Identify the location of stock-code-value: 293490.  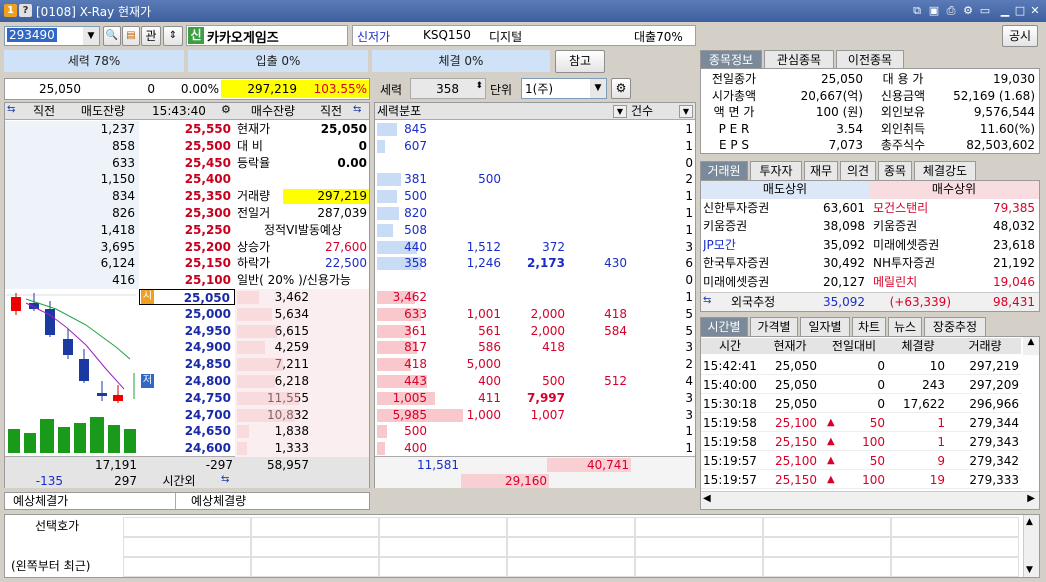
(32, 35).